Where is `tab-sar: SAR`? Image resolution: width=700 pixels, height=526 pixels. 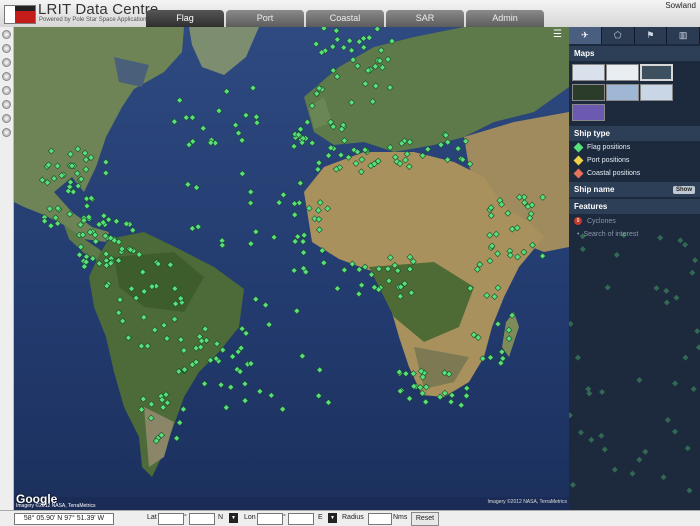
tab-sar: SAR is located at coordinates (425, 18).